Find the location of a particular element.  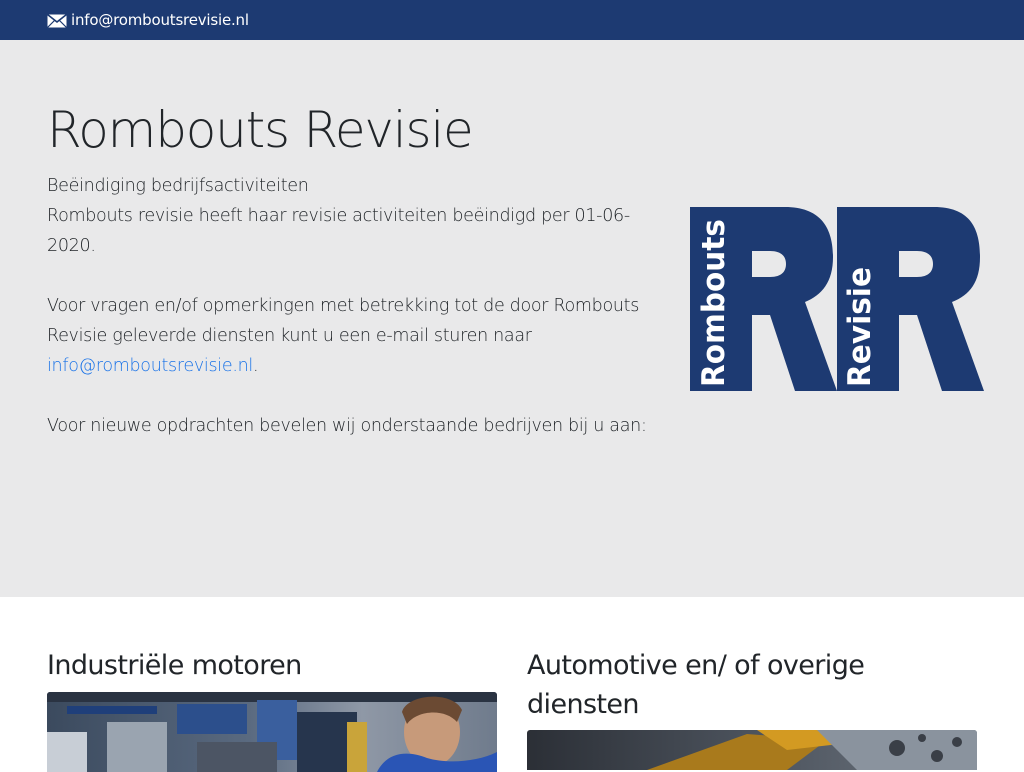

rombouts-revisie-logo: Rombouts Revisie is located at coordinates (837, 299).